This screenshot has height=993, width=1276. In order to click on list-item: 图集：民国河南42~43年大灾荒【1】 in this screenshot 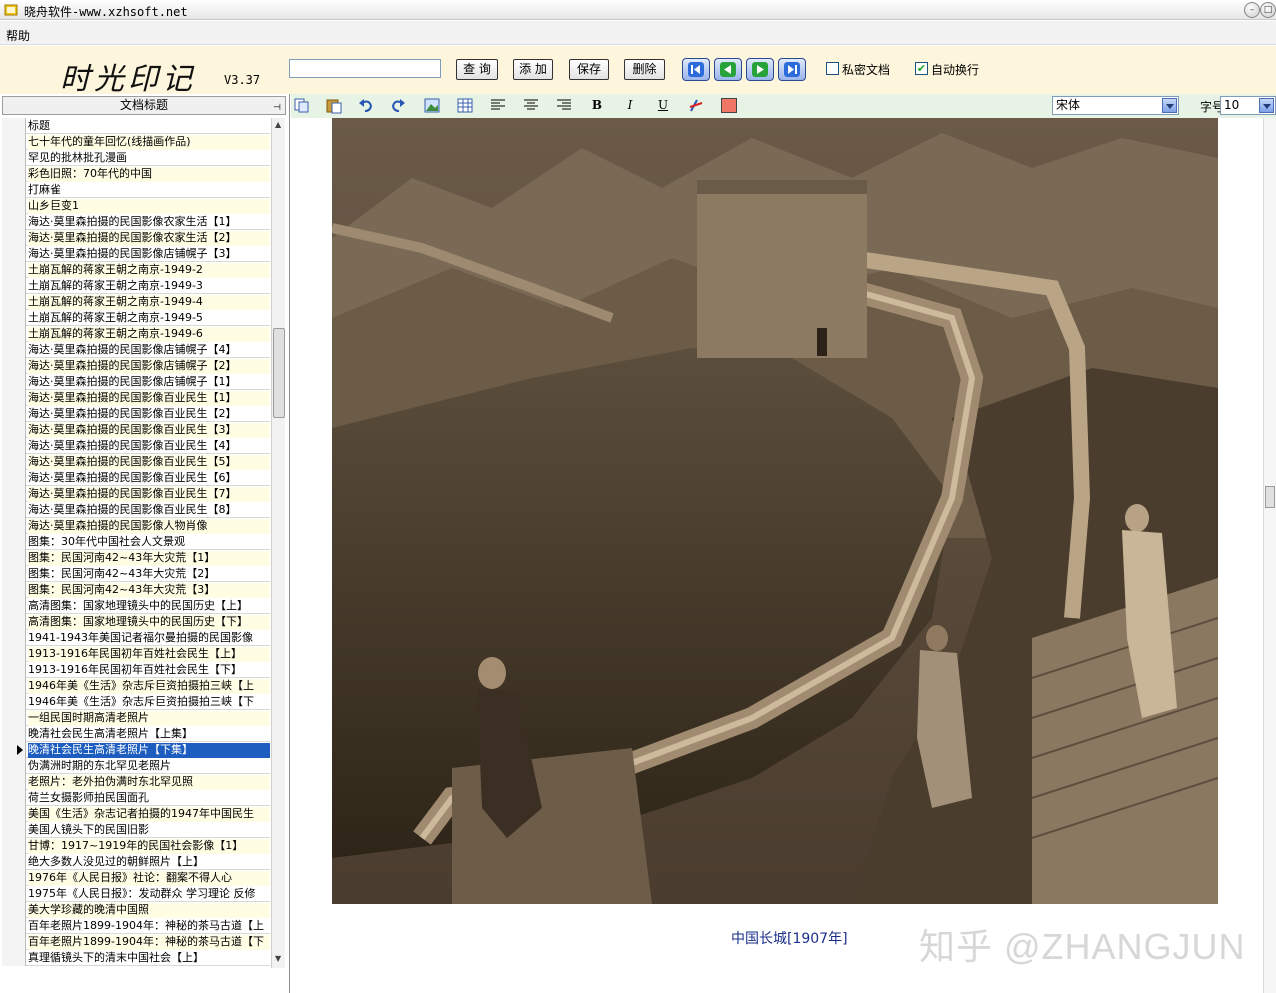, I will do `click(136, 558)`.